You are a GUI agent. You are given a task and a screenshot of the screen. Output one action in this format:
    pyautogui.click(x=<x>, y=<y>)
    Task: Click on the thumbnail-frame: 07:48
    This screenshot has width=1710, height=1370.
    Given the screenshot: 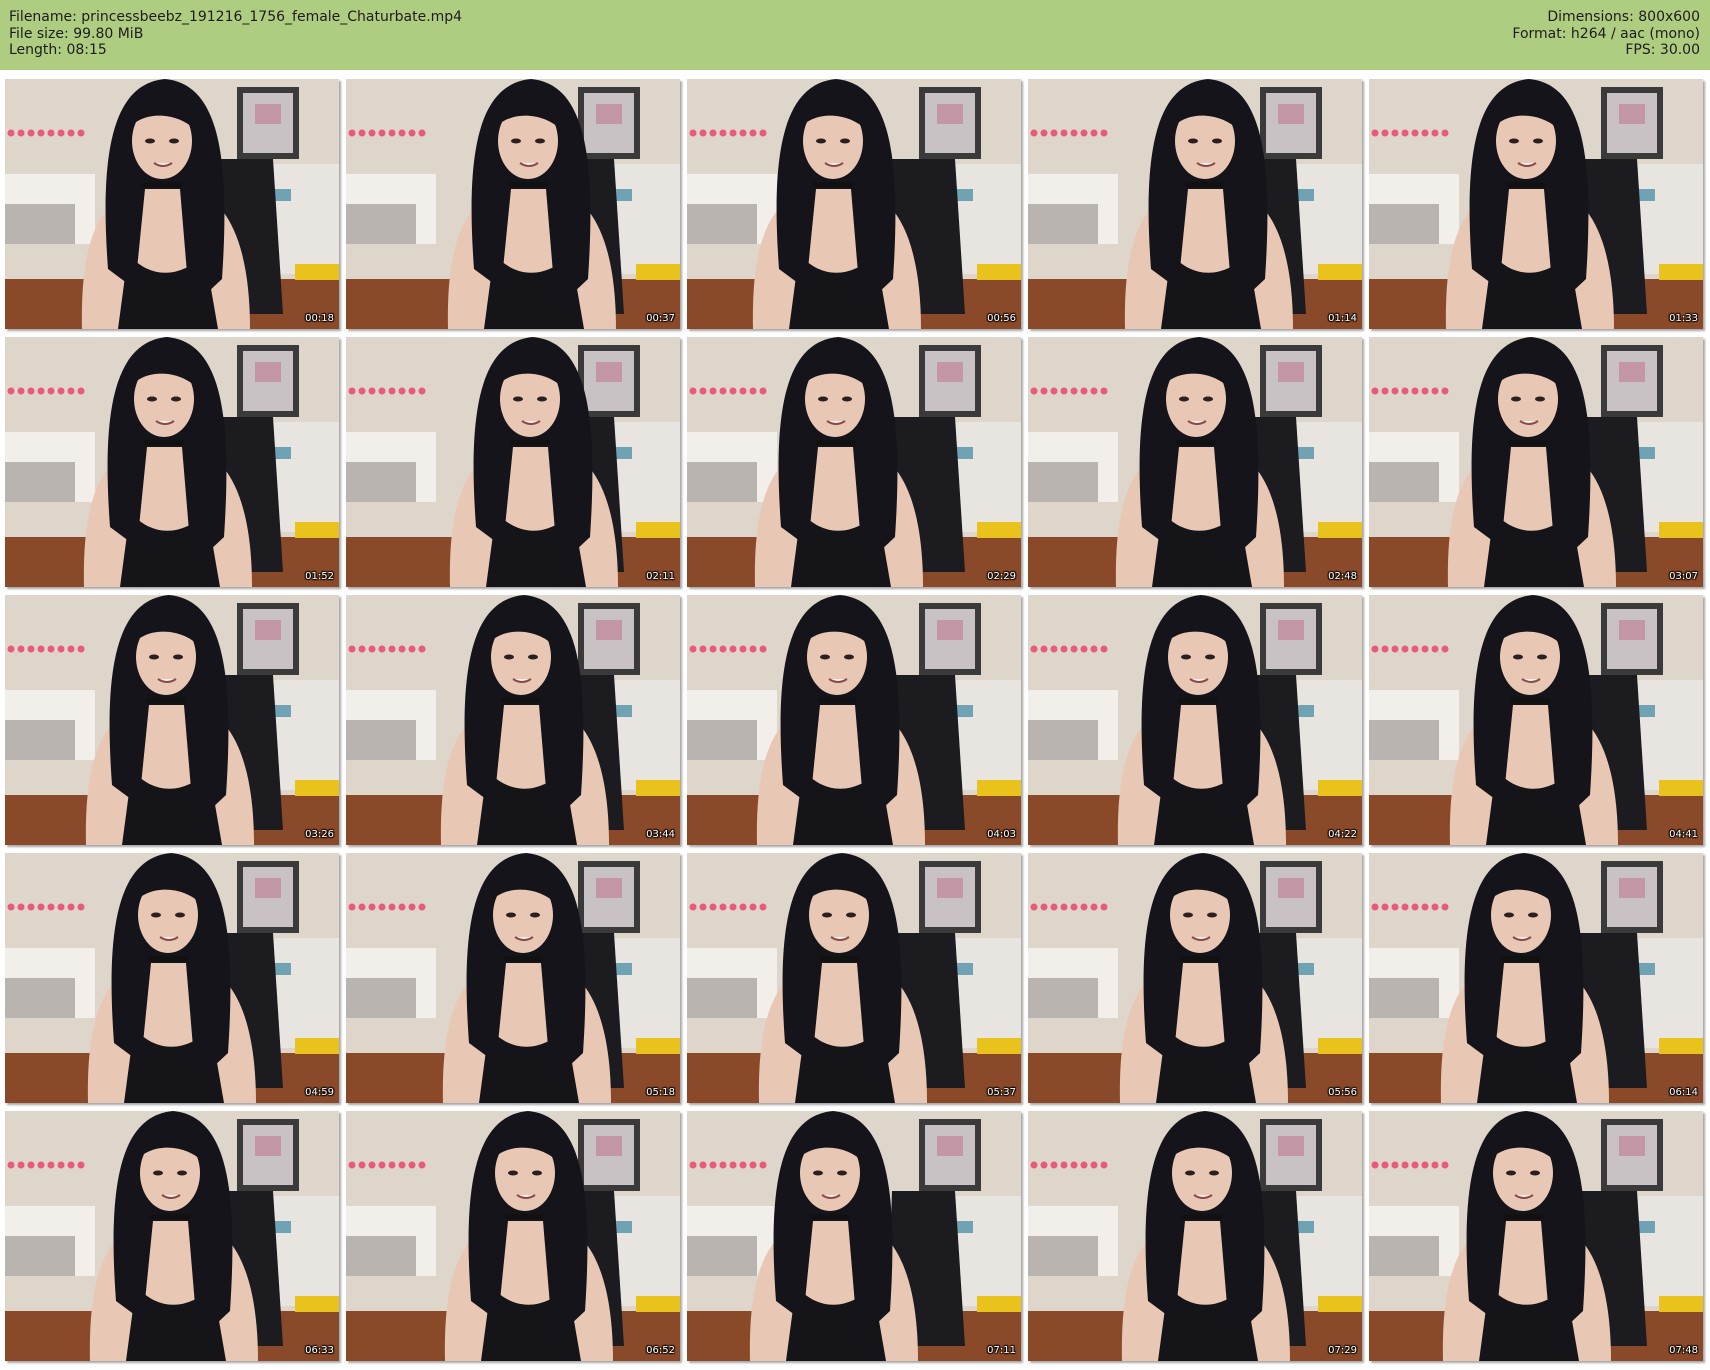 What is the action you would take?
    pyautogui.click(x=1536, y=1236)
    